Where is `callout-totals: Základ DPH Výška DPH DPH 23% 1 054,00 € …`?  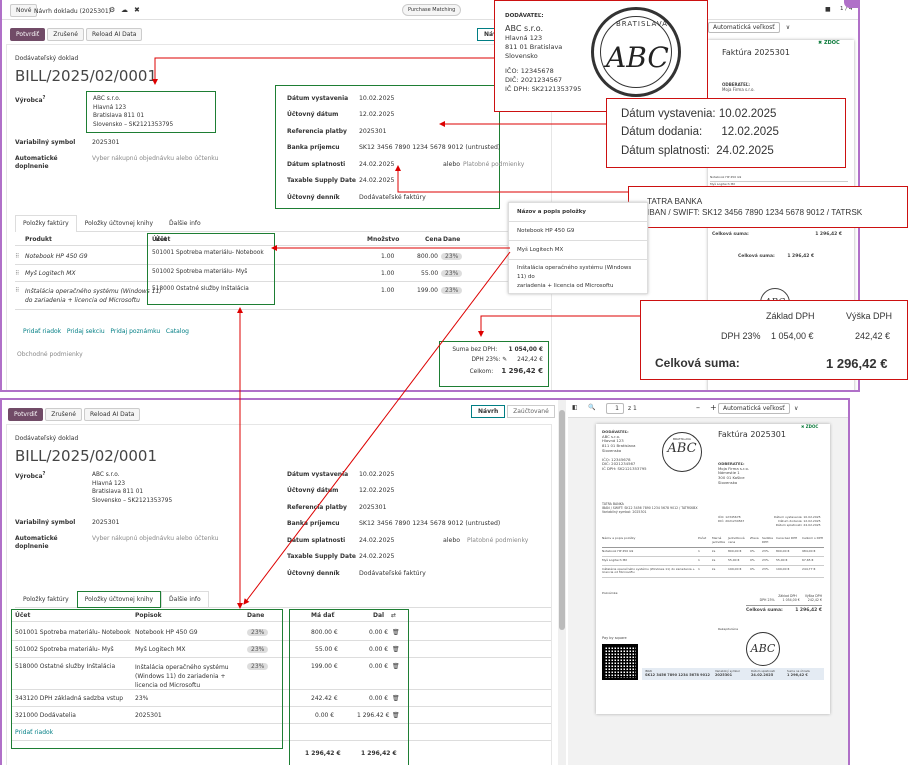
callout-totals: Základ DPH Výška DPH DPH 23% 1 054,00 € … is located at coordinates (774, 340).